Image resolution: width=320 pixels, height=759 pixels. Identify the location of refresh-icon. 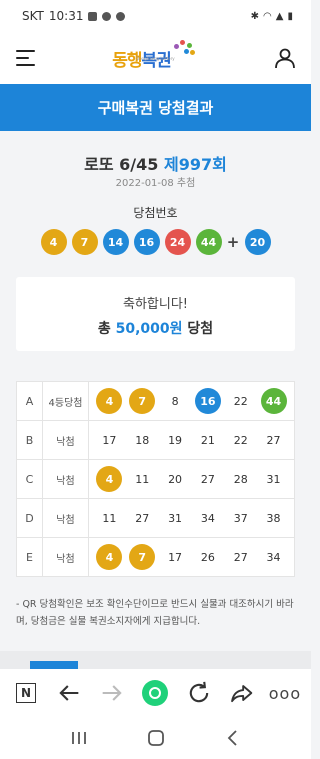
(199, 693).